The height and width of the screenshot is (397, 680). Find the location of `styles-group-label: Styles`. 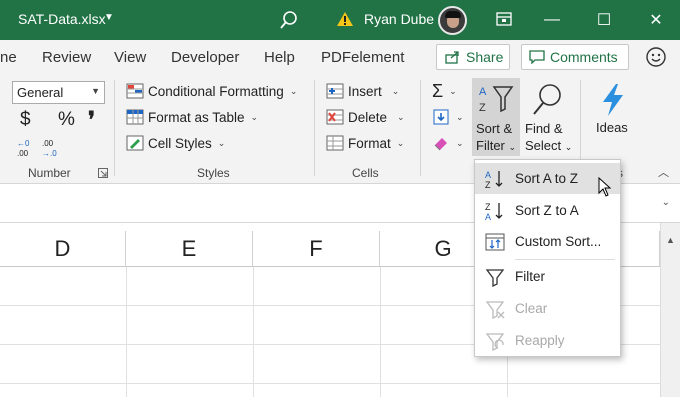

styles-group-label: Styles is located at coordinates (213, 173).